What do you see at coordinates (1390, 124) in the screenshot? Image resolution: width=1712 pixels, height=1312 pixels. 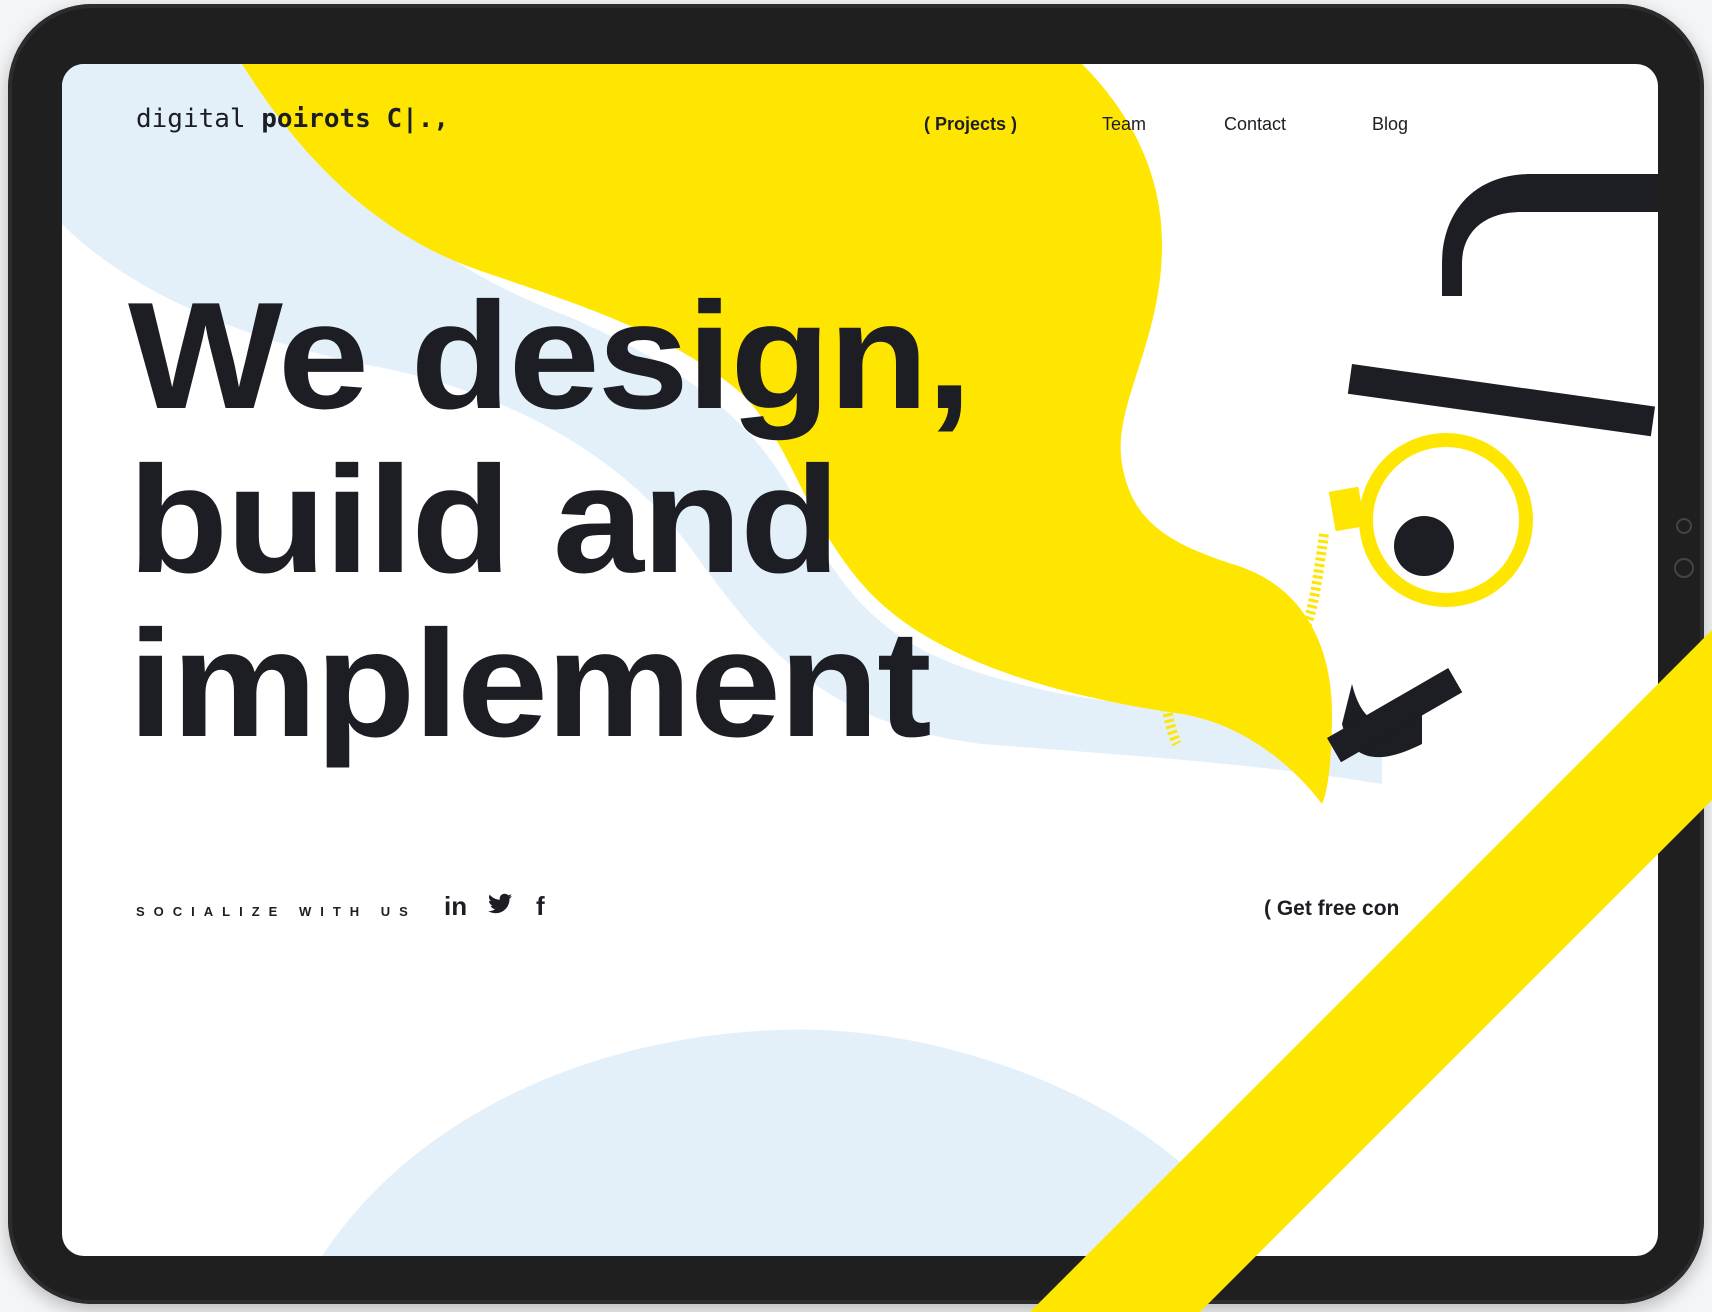 I see `nav-blog: Blog` at bounding box center [1390, 124].